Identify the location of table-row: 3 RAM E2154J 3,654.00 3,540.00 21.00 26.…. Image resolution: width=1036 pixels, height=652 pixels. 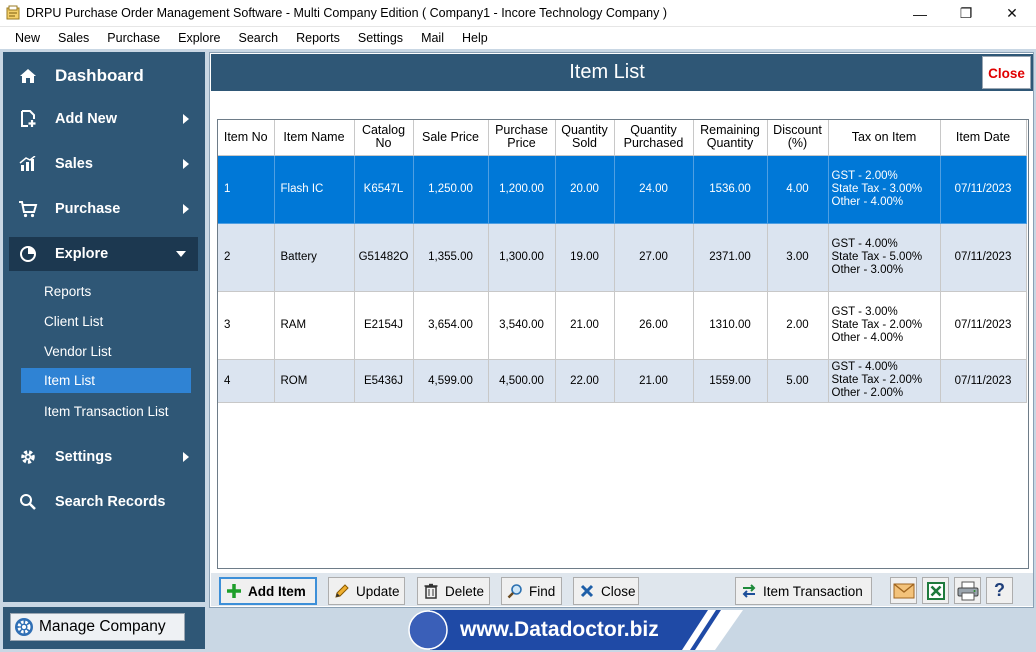
(622, 325).